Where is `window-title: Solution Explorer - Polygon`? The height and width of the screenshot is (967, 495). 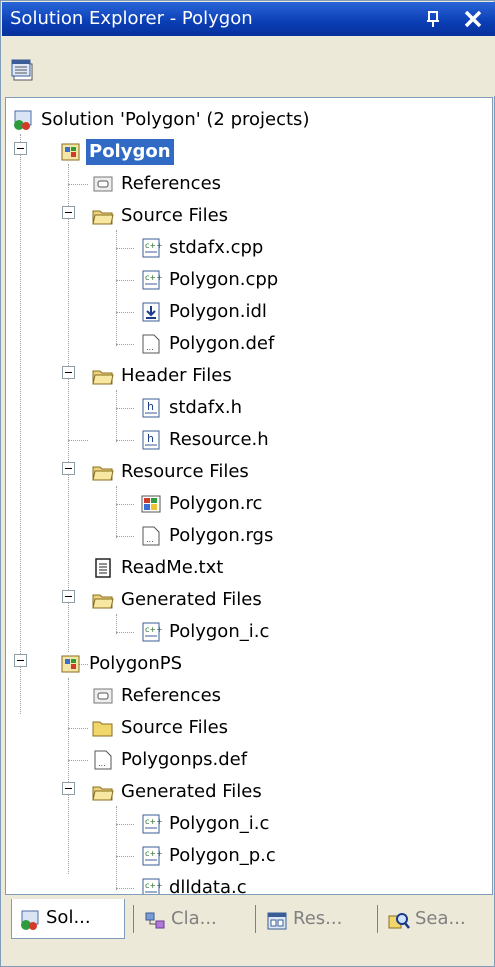
window-title: Solution Explorer - Polygon is located at coordinates (131, 18).